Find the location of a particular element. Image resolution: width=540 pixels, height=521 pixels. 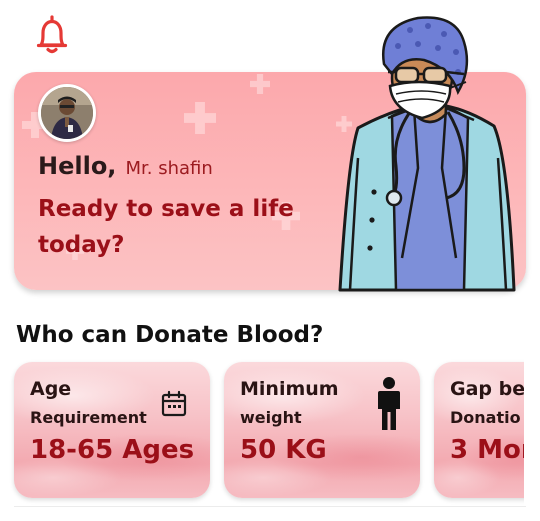

tagline: Ready to save a life today? is located at coordinates (166, 227).